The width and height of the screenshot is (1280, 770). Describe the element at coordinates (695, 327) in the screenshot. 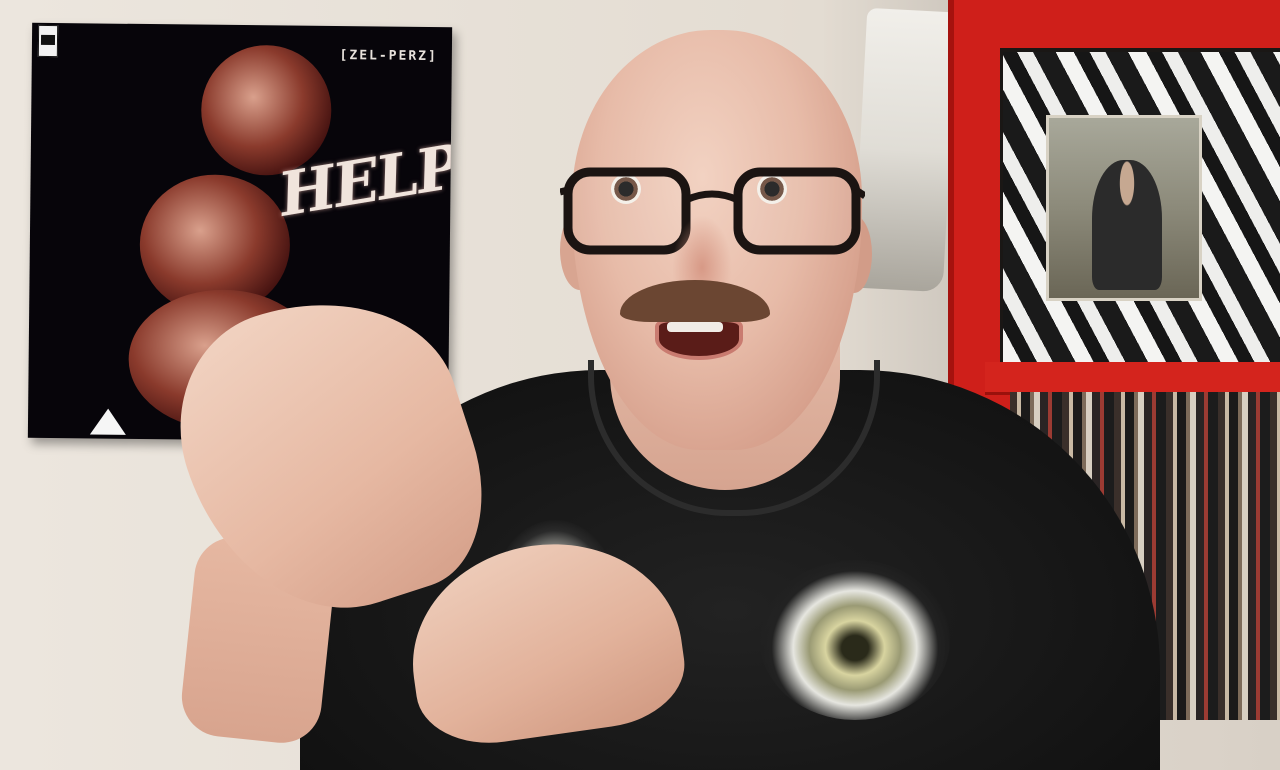

I see `teeth` at that location.